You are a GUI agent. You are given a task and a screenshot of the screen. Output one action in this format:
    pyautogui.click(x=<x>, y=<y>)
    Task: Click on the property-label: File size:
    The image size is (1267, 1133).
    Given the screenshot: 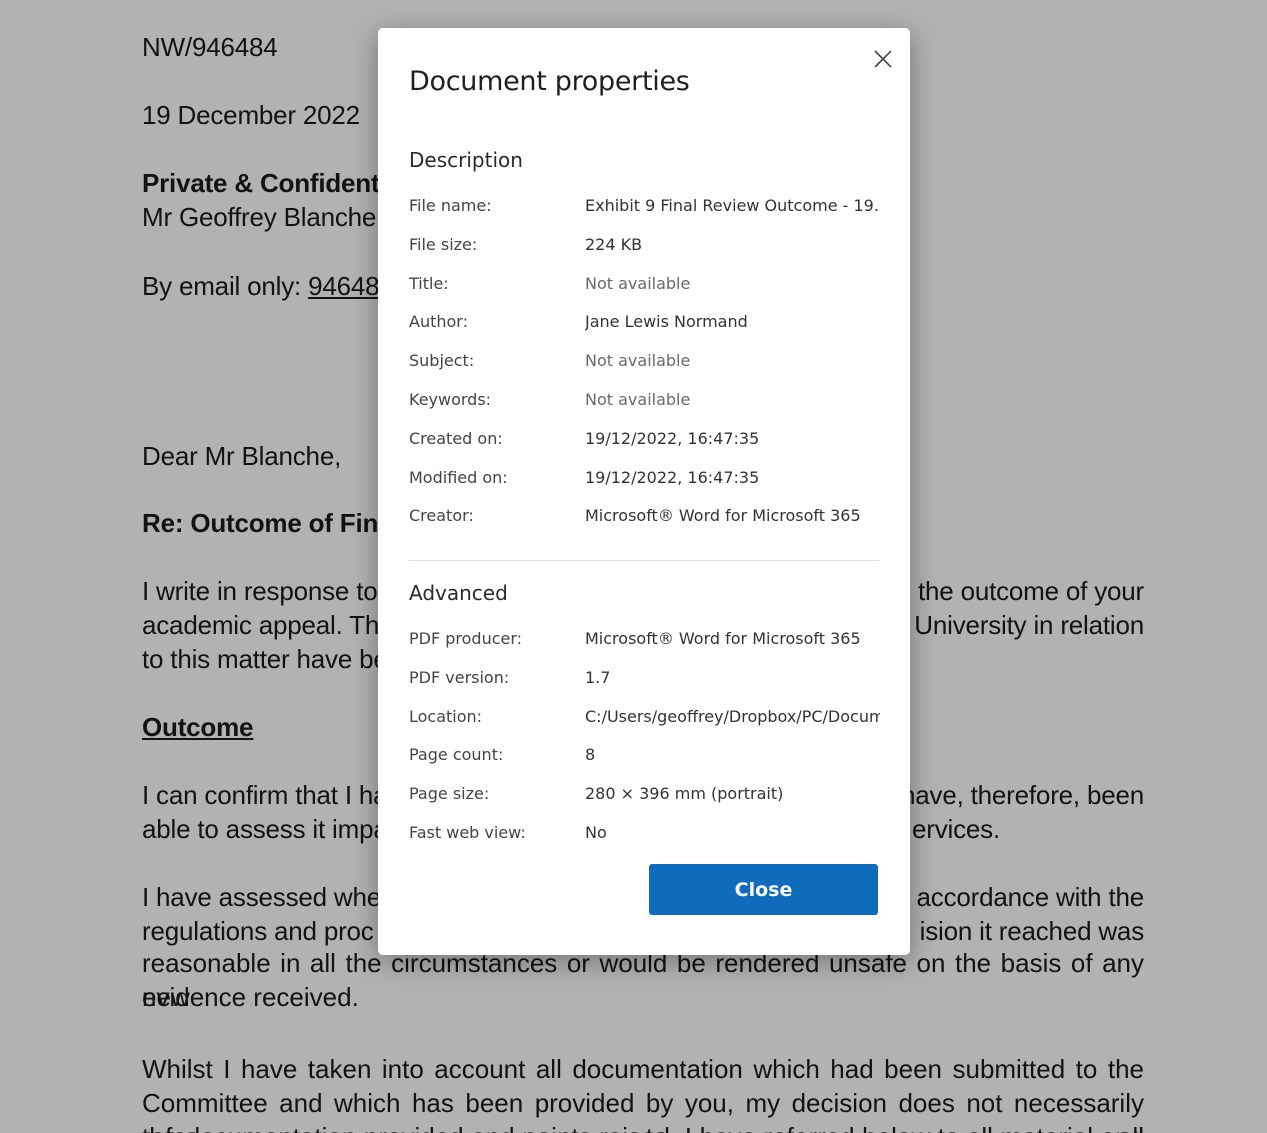 What is the action you would take?
    pyautogui.click(x=443, y=244)
    